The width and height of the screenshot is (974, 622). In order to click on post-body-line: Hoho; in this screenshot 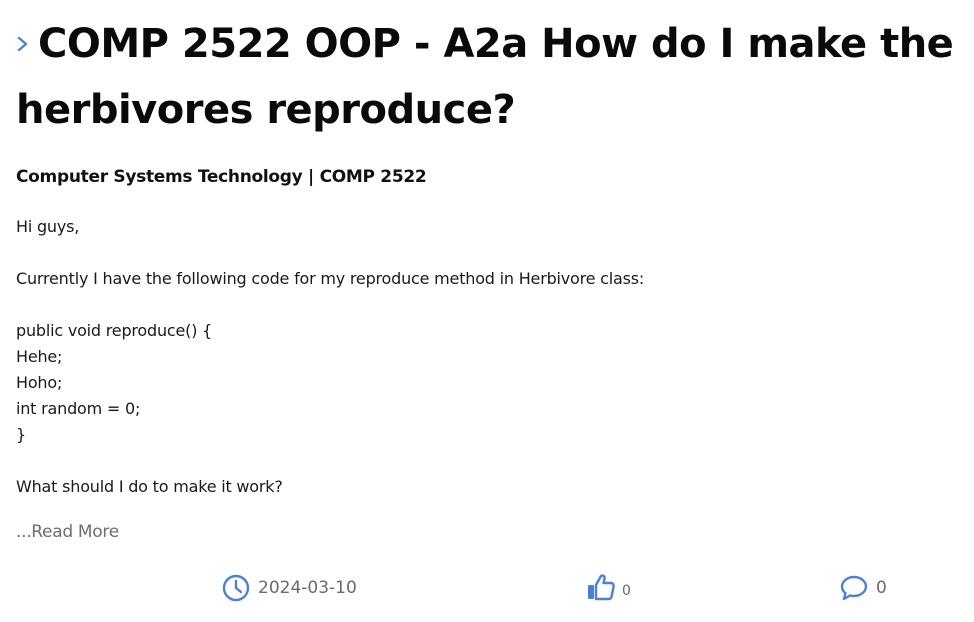, I will do `click(39, 382)`.